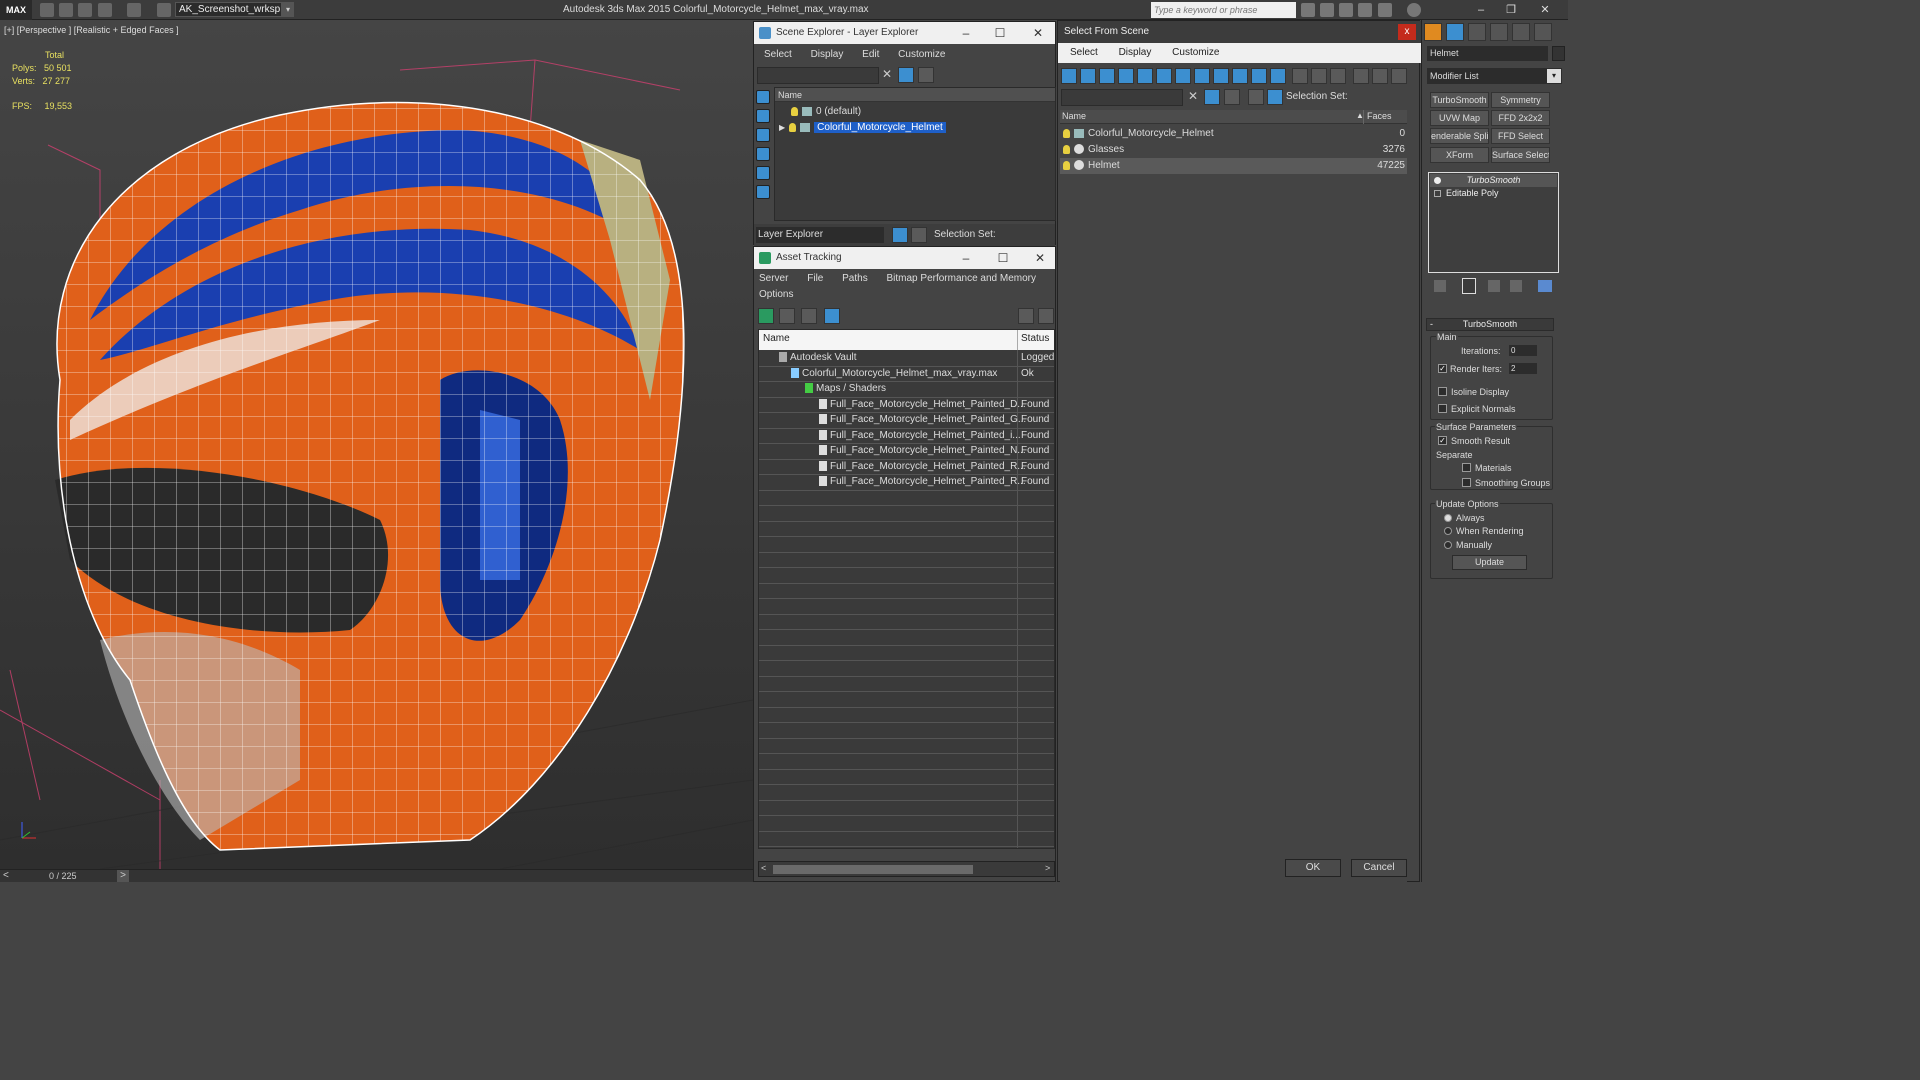  Describe the element at coordinates (1523, 350) in the screenshot. I see `iterations-spinner: 0` at that location.